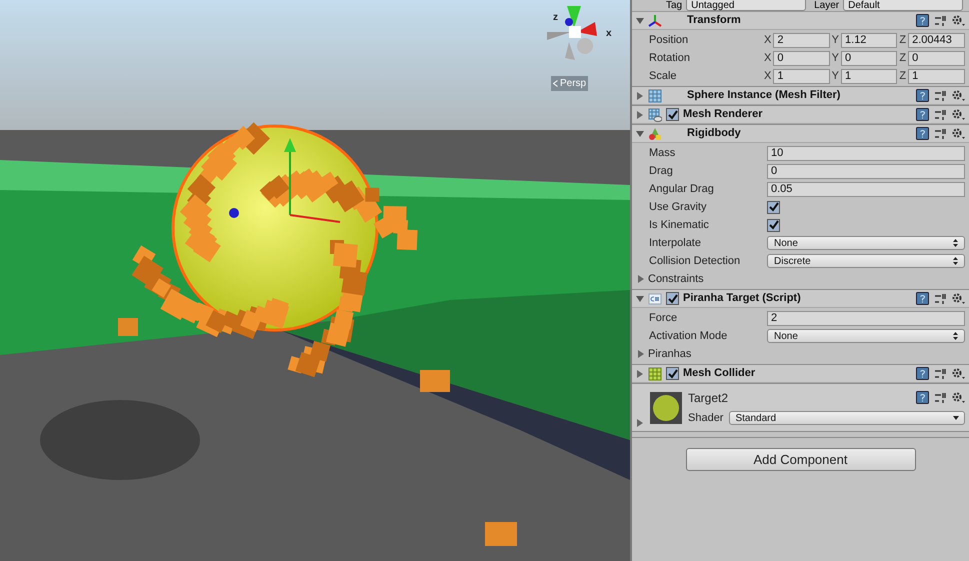 The height and width of the screenshot is (561, 969). Describe the element at coordinates (655, 133) in the screenshot. I see `shapes-icon` at that location.